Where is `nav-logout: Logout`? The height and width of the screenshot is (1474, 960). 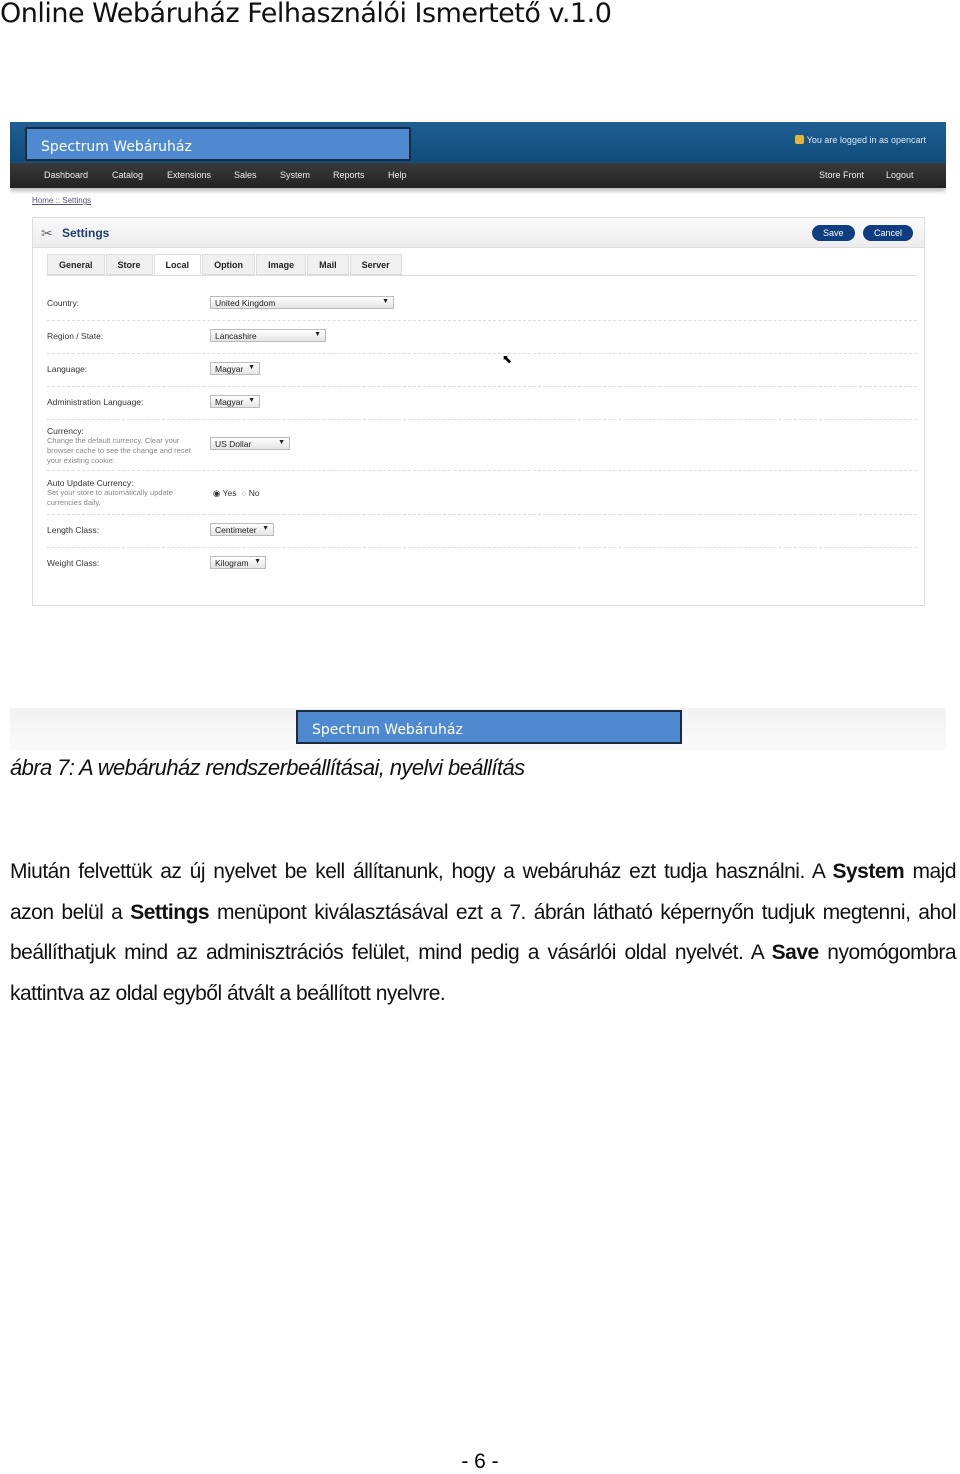
nav-logout: Logout is located at coordinates (900, 175).